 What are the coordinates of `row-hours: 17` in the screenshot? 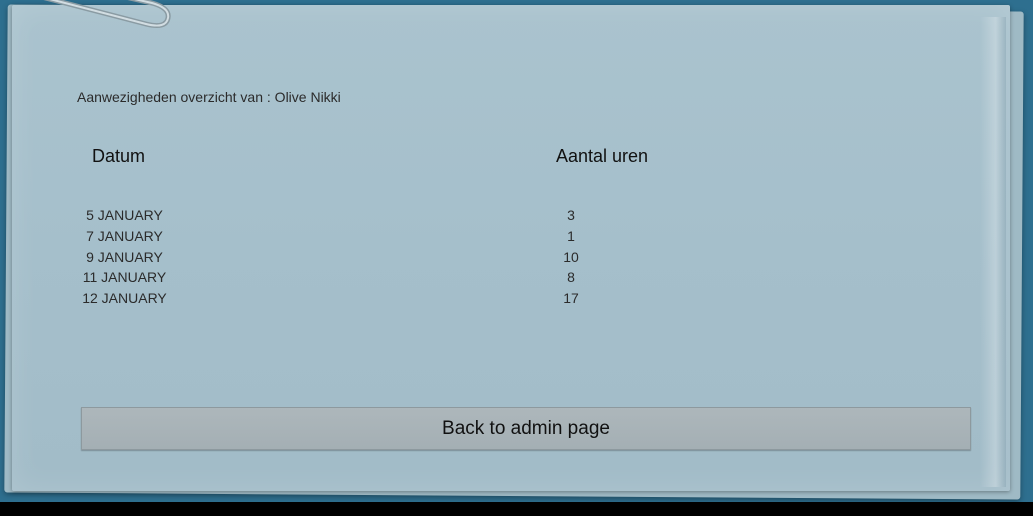 It's located at (571, 298).